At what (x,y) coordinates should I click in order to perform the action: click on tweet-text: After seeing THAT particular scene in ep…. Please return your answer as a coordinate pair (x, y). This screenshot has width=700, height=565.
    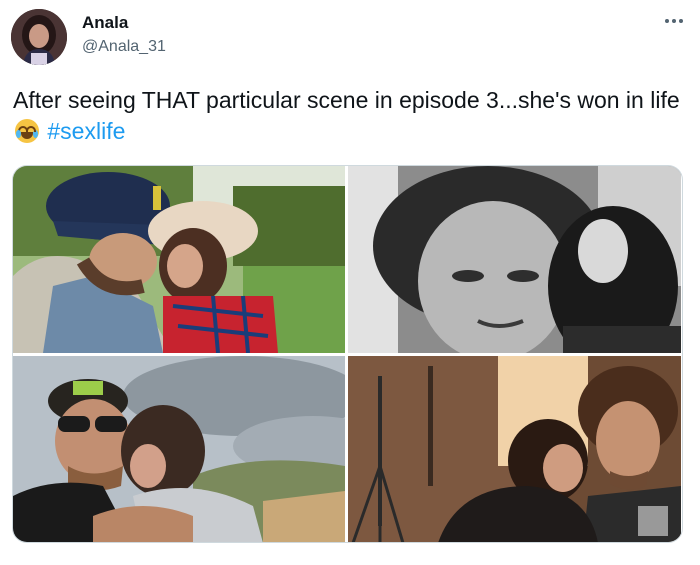
    Looking at the image, I should click on (348, 116).